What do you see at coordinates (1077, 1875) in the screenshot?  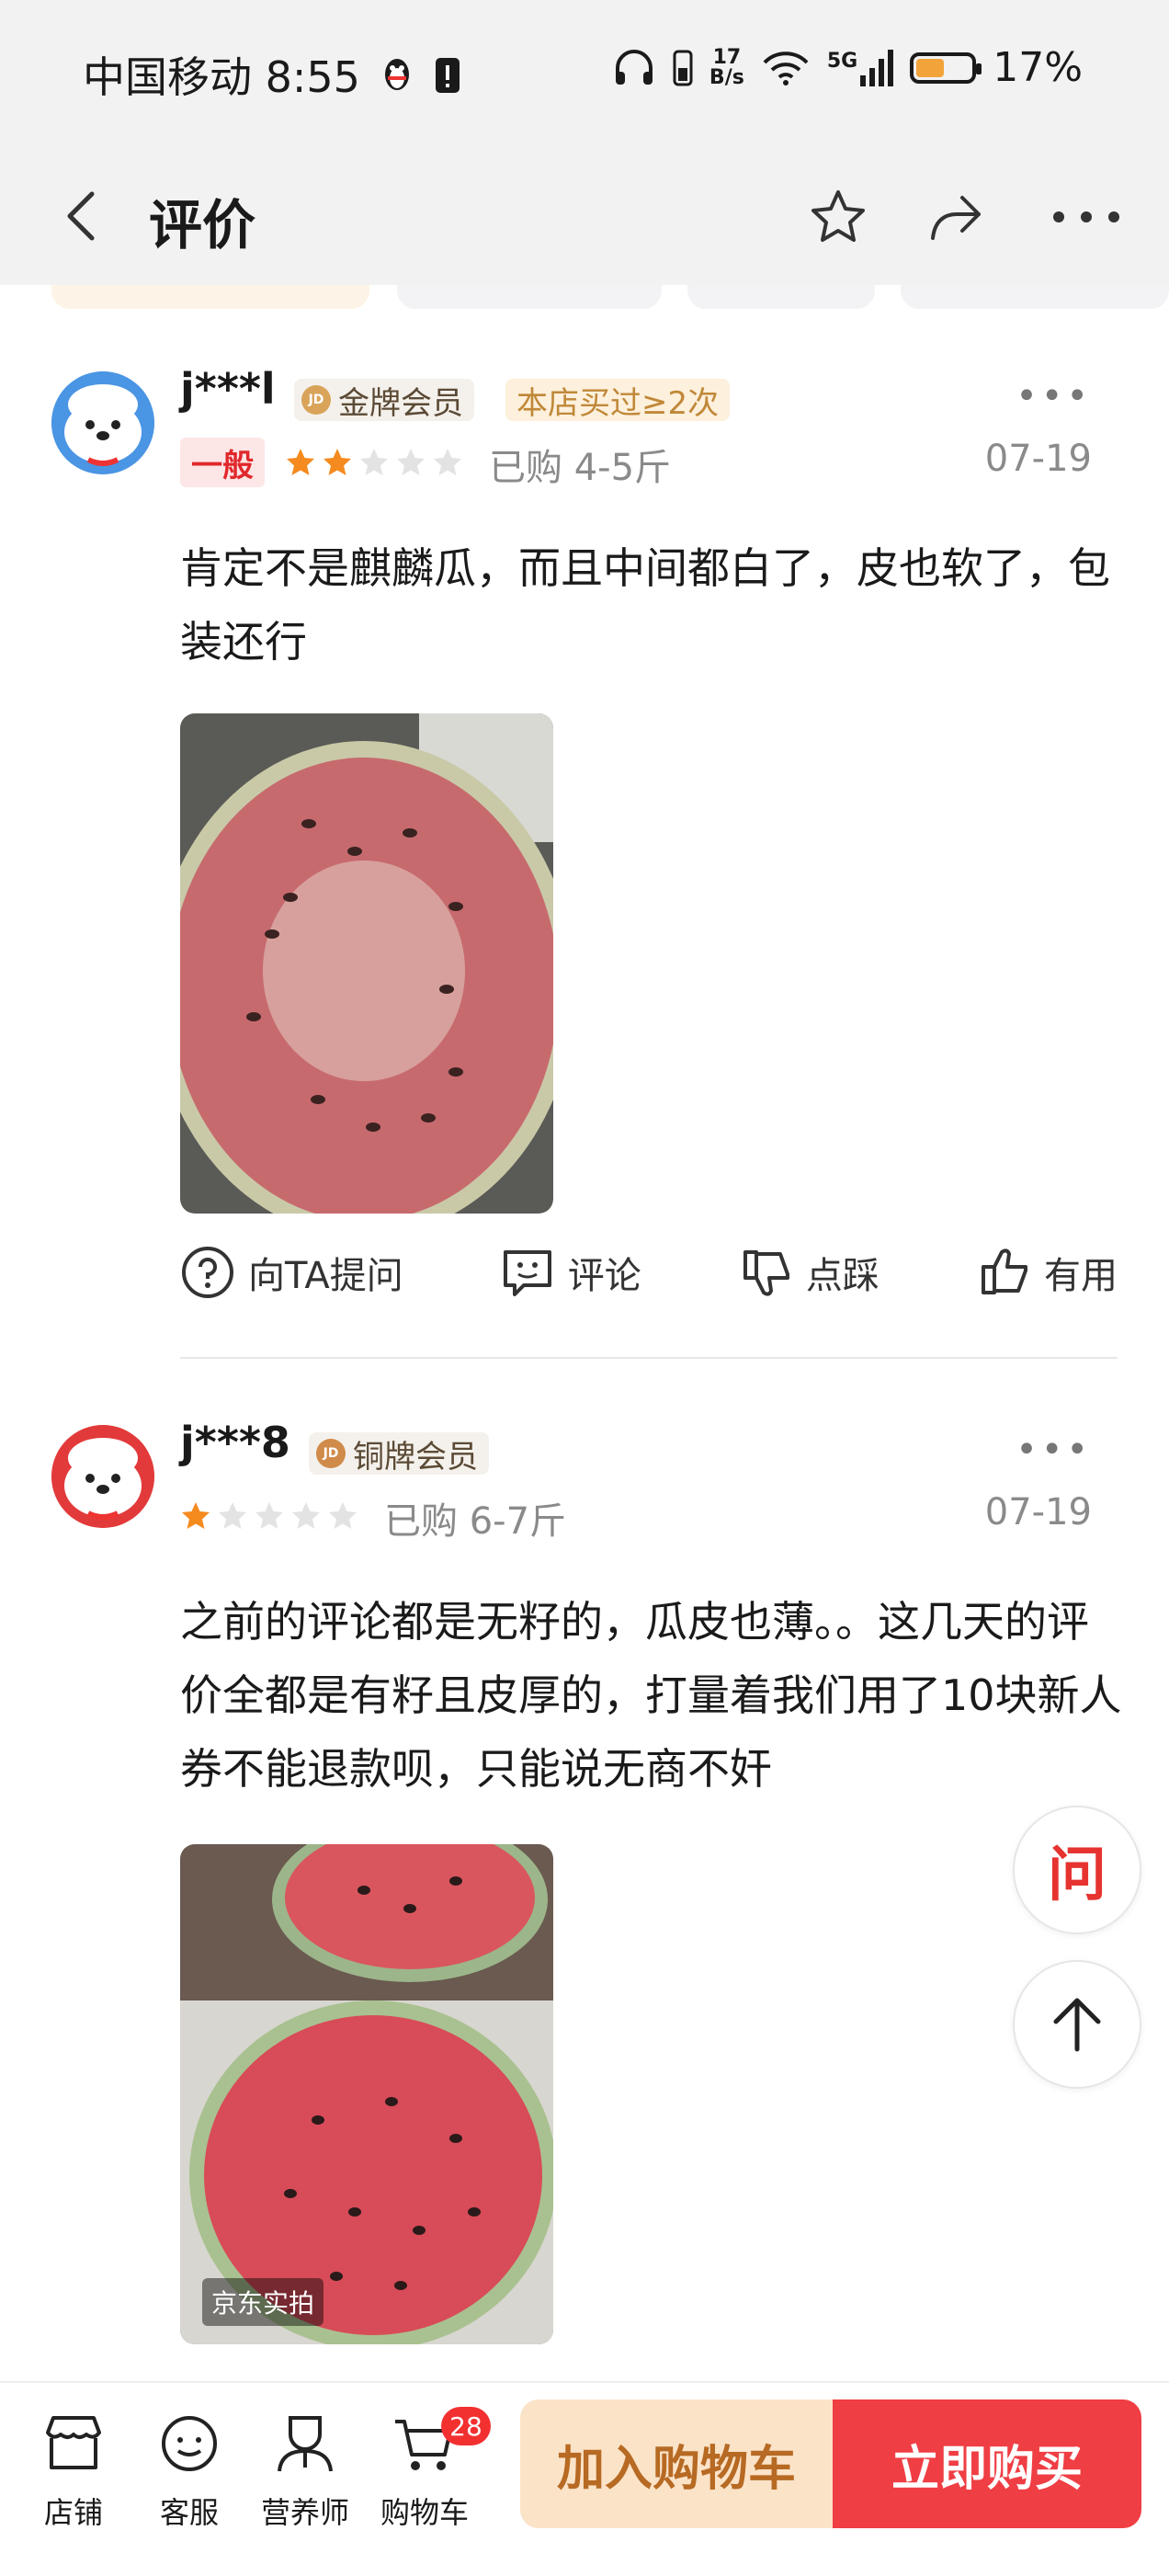 I see `ask-float-label: 问` at bounding box center [1077, 1875].